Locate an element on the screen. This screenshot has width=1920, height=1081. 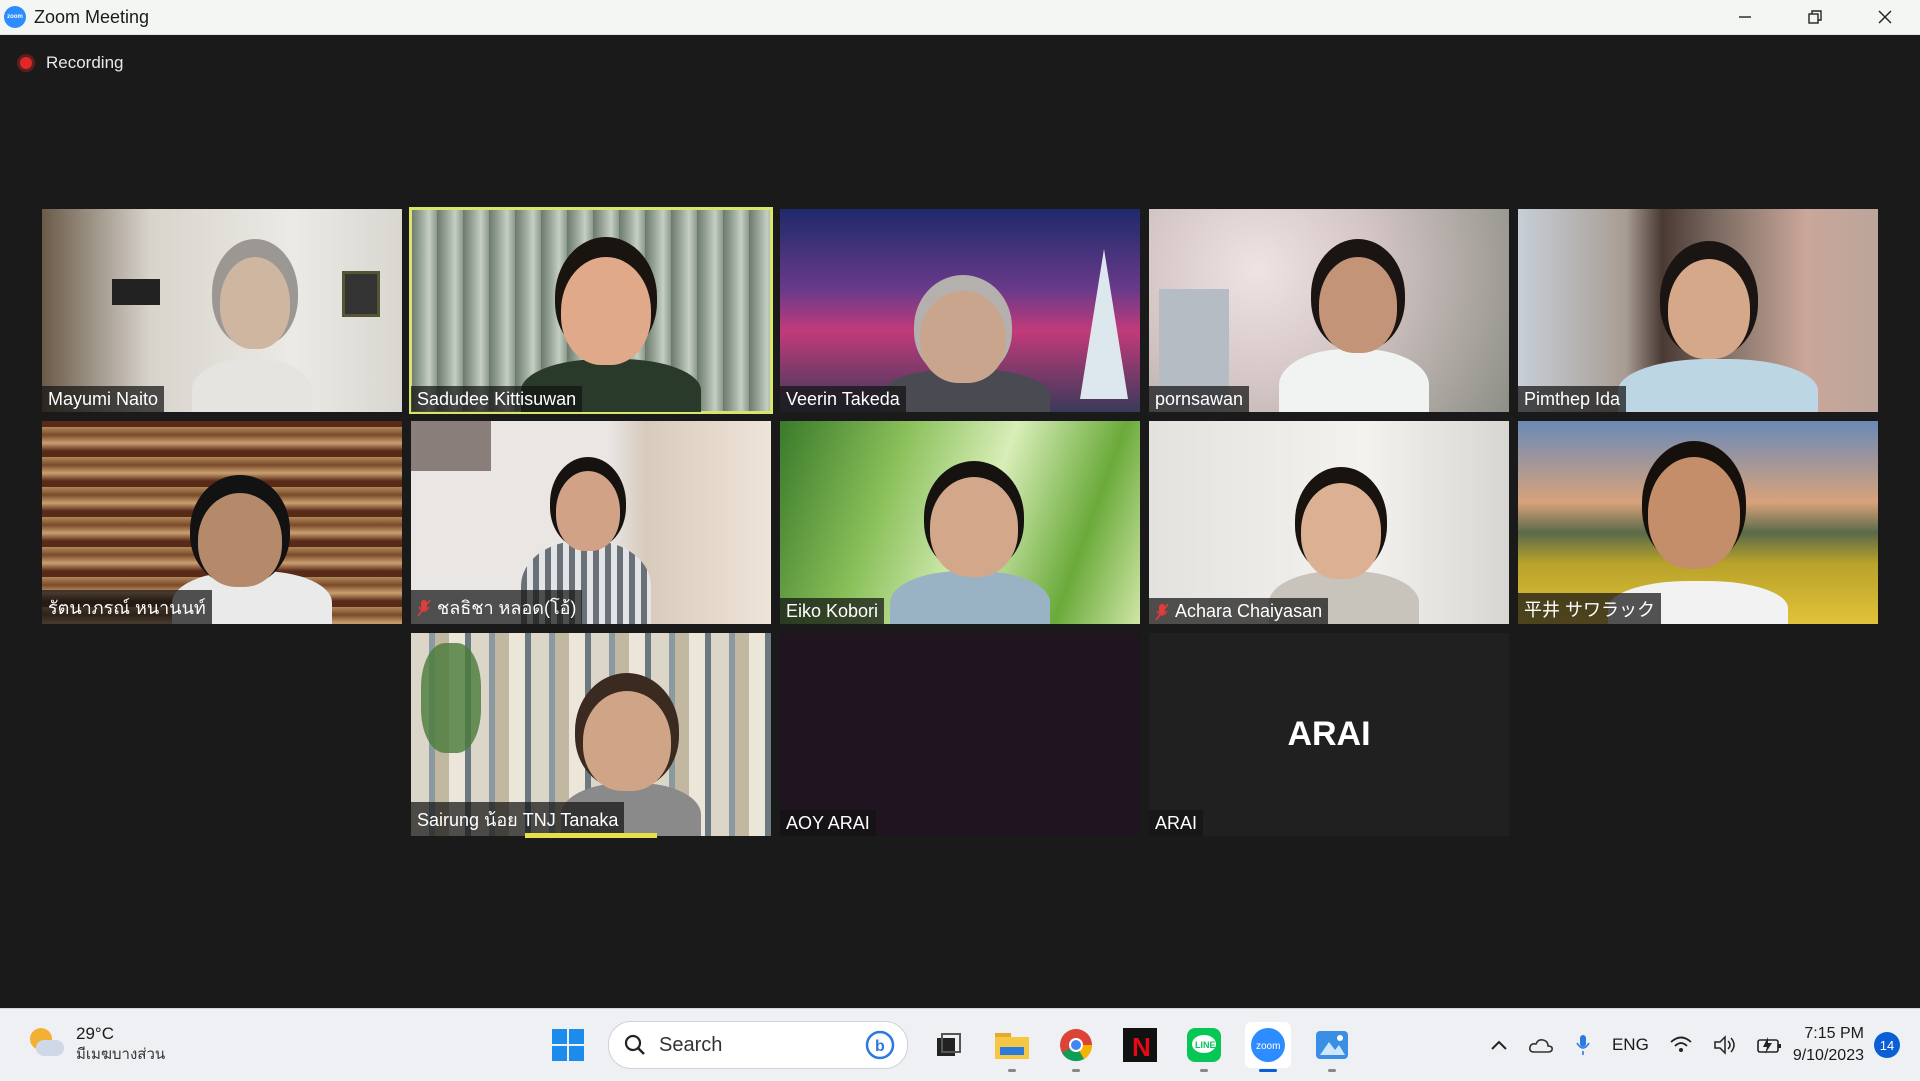
camera-off-name: ARAI is located at coordinates (1329, 734).